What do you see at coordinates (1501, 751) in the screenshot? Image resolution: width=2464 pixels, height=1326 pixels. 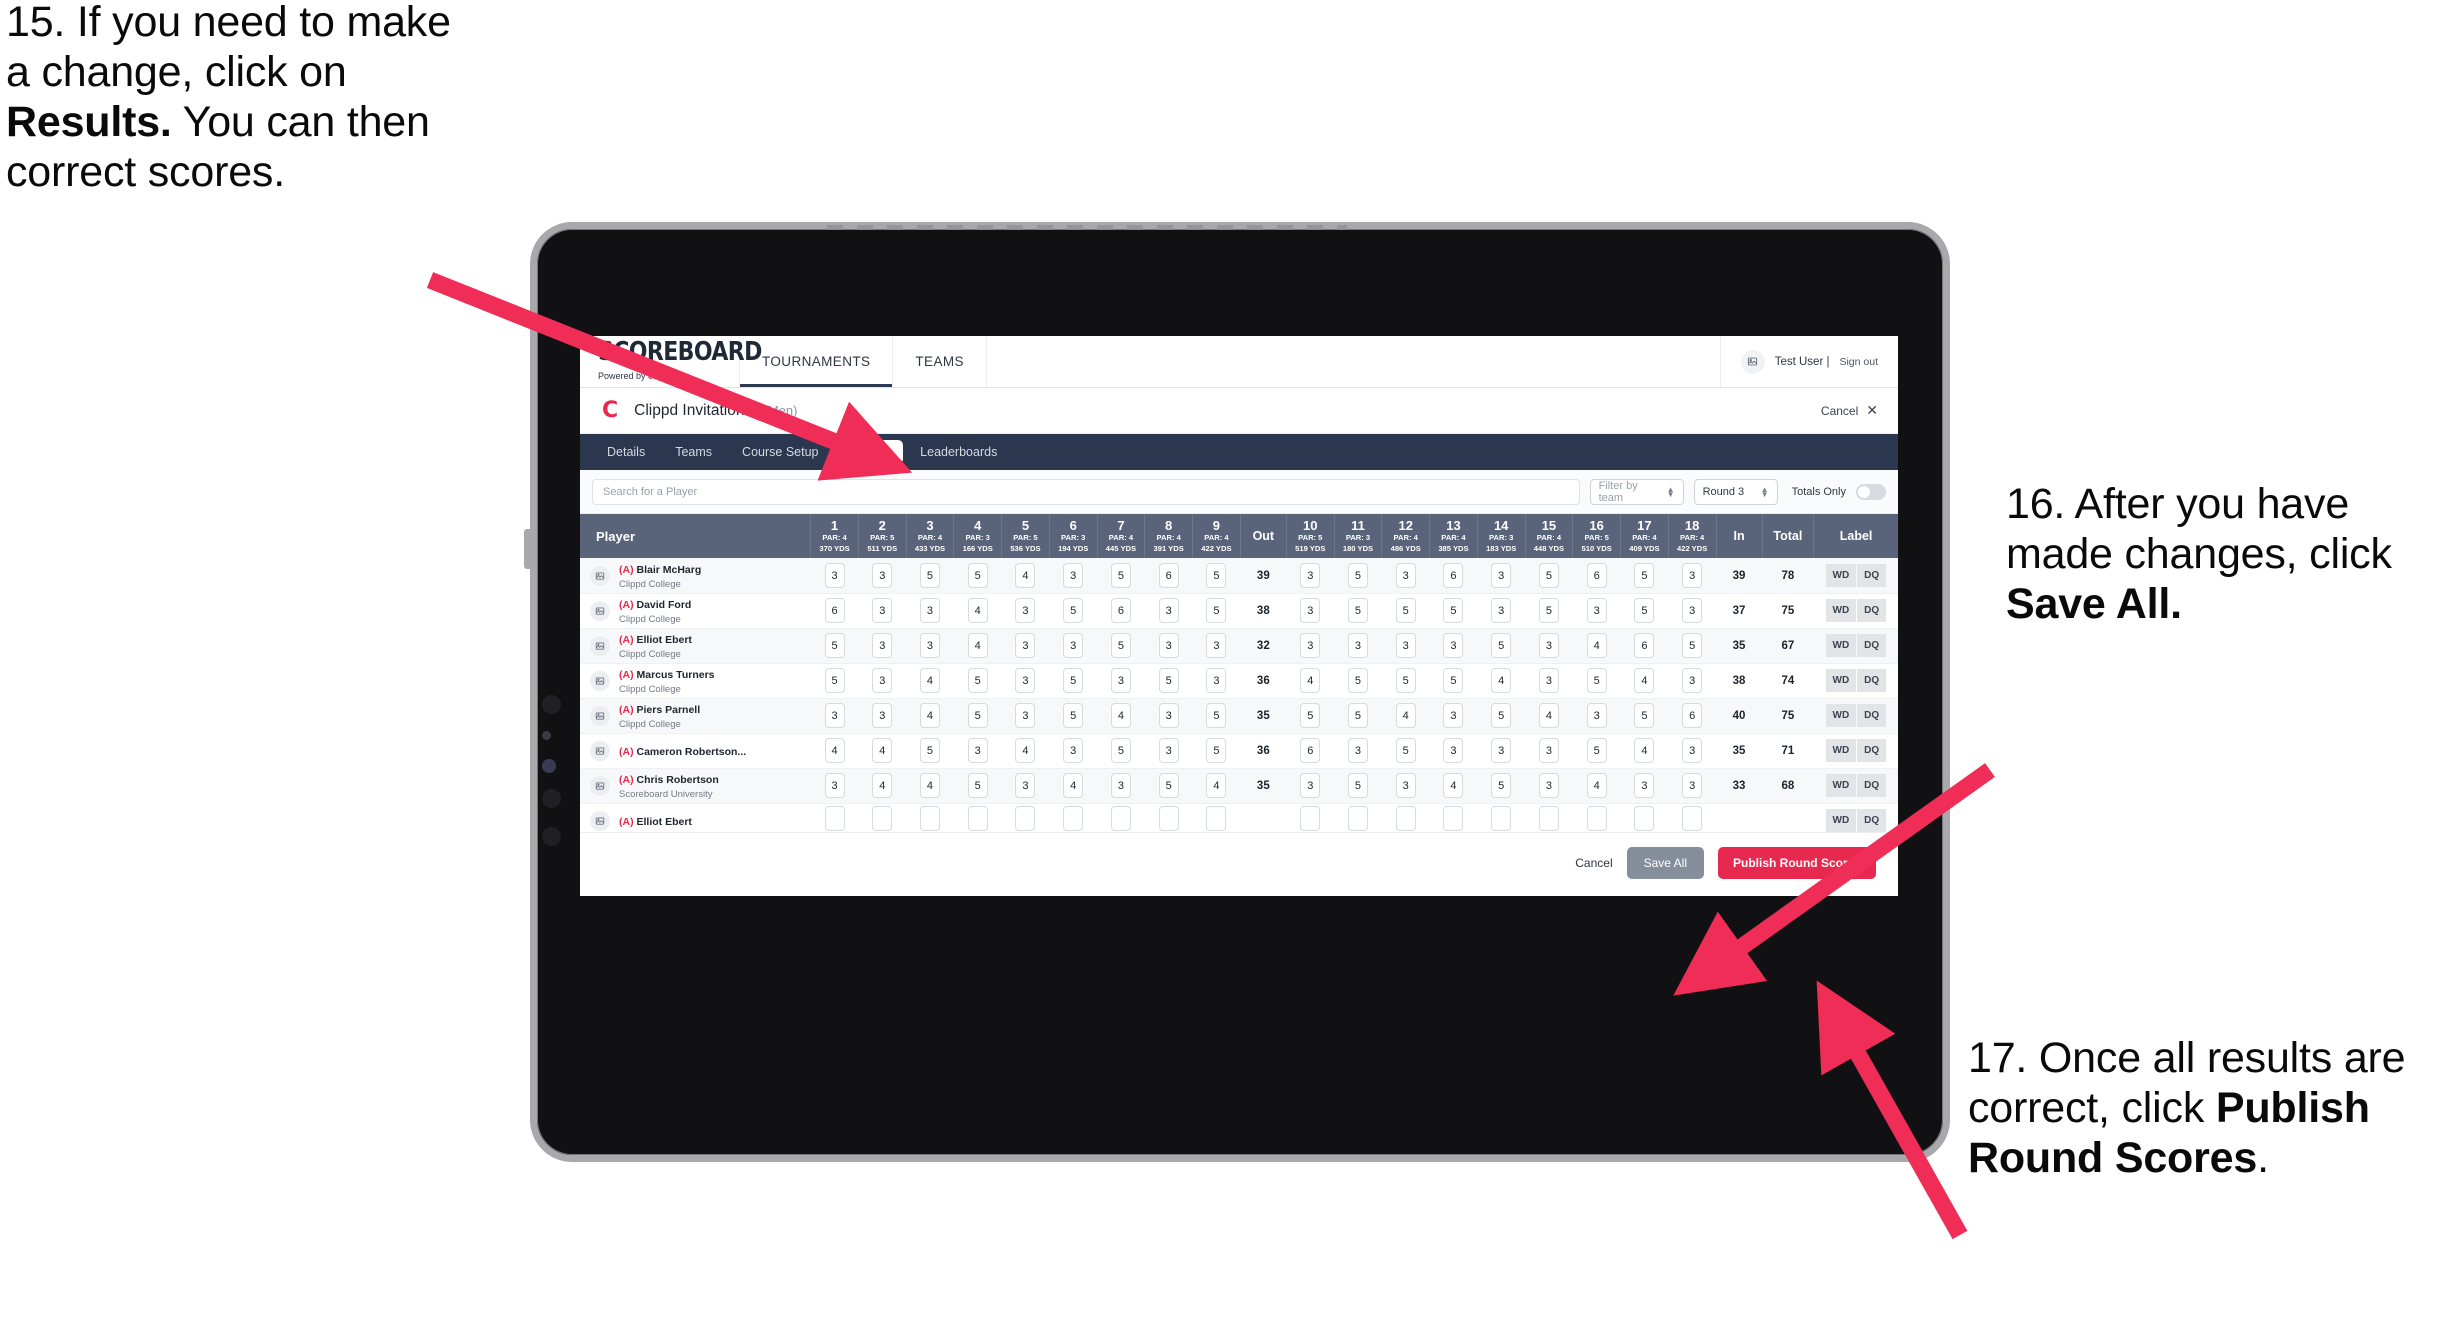 I see `score-cell-hole-14: 3` at bounding box center [1501, 751].